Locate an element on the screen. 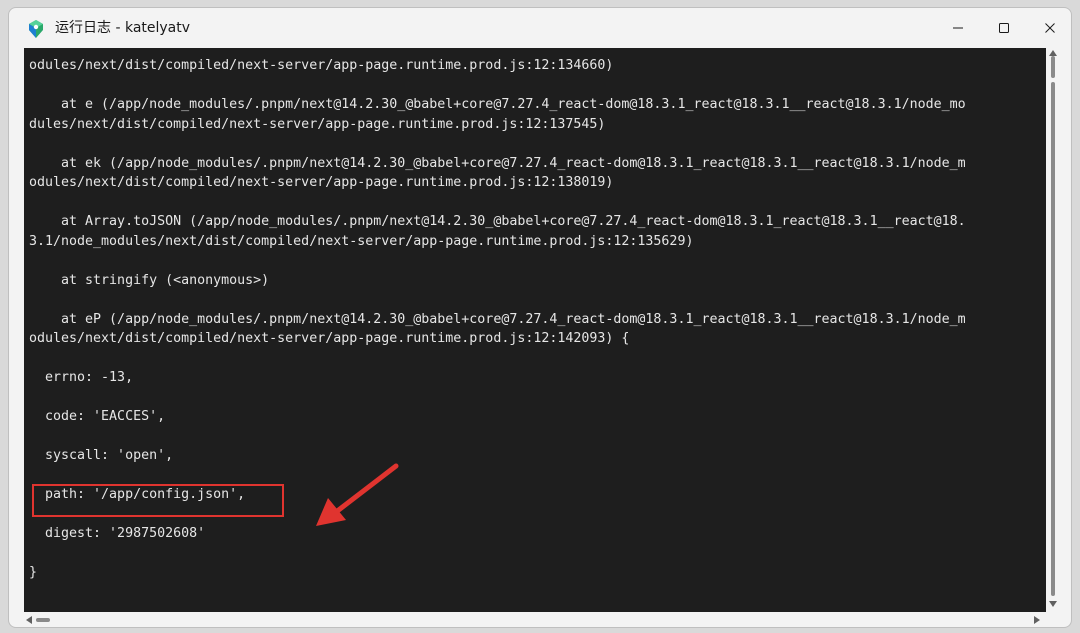 Image resolution: width=1080 pixels, height=633 pixels. arrow-icon is located at coordinates (357, 494).